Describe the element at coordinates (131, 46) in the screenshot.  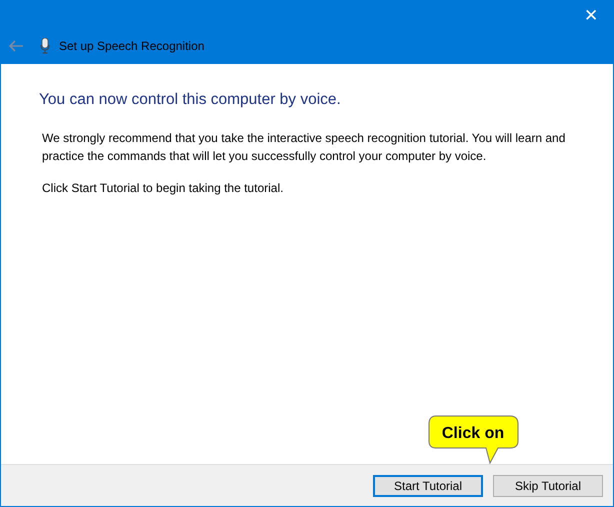
I see `window-title: Set up Speech Recognition` at that location.